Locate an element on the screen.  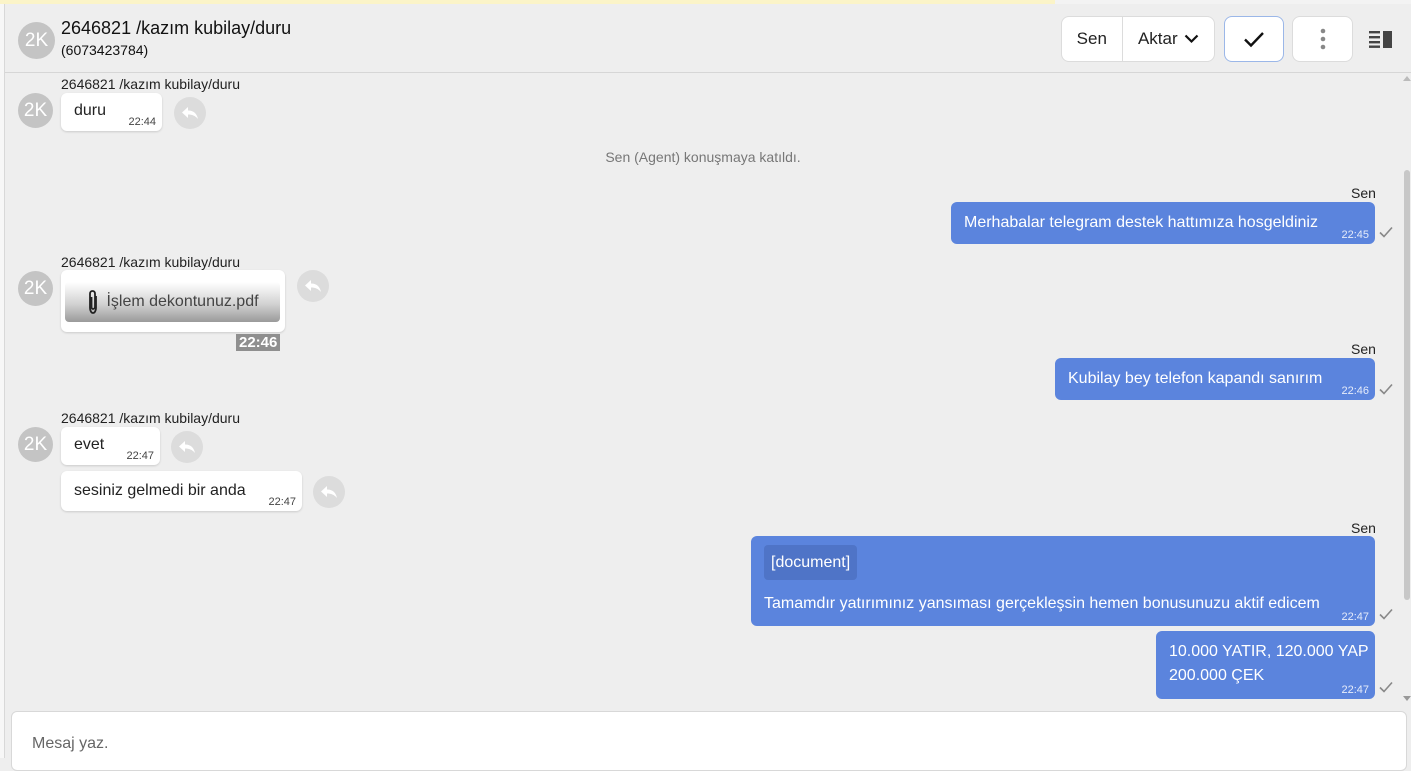
toggle-side-panel-button is located at coordinates (1381, 39).